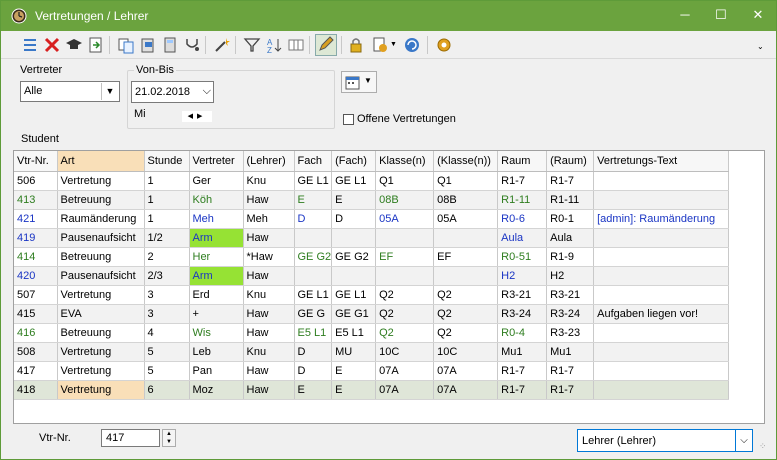 Image resolution: width=777 pixels, height=460 pixels. I want to click on maximize-button: ☐, so click(721, 16).